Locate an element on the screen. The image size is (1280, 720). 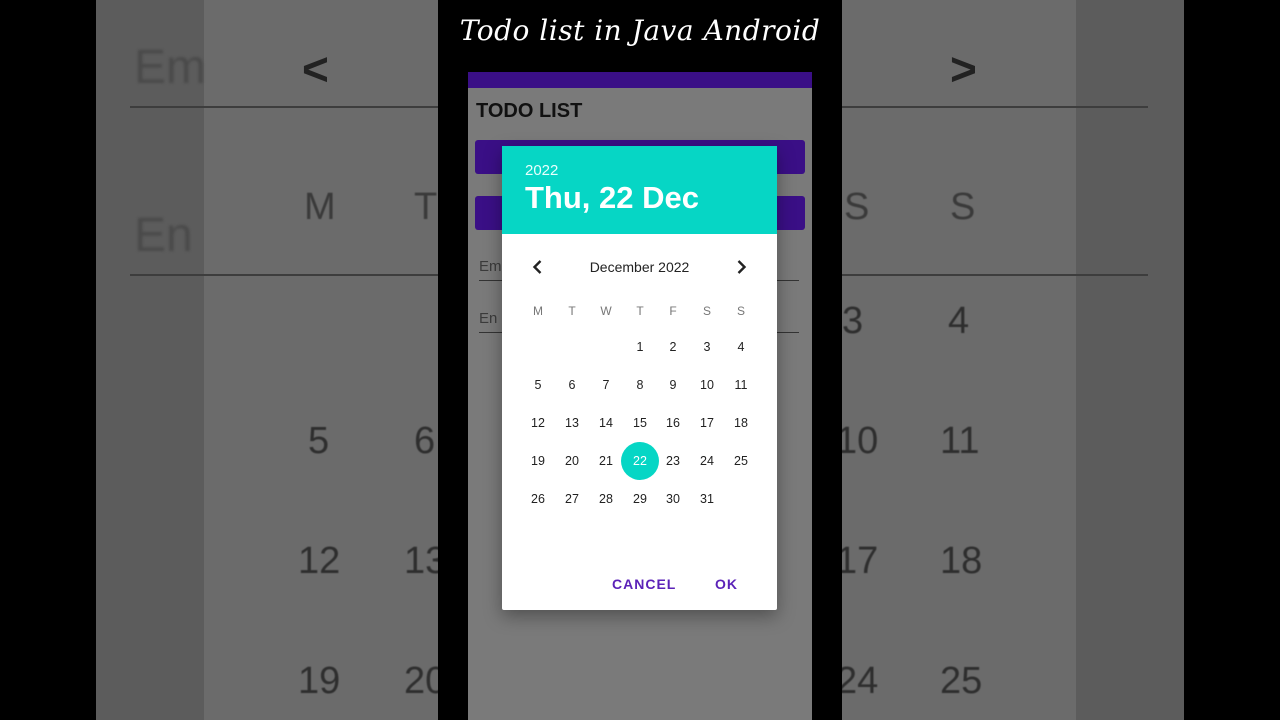
ok-button: OK is located at coordinates (726, 584).